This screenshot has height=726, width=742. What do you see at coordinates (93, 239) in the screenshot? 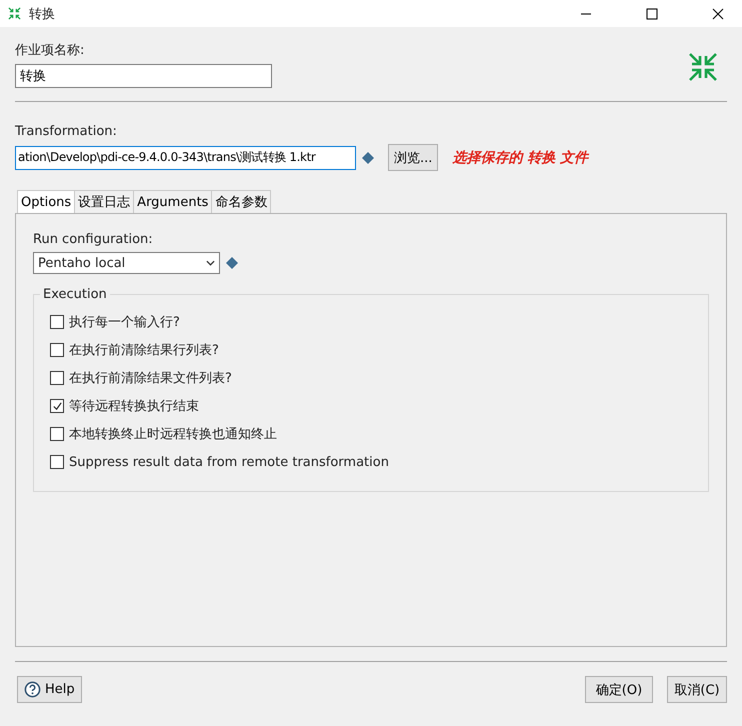
I see `field-label: Run configuration:` at bounding box center [93, 239].